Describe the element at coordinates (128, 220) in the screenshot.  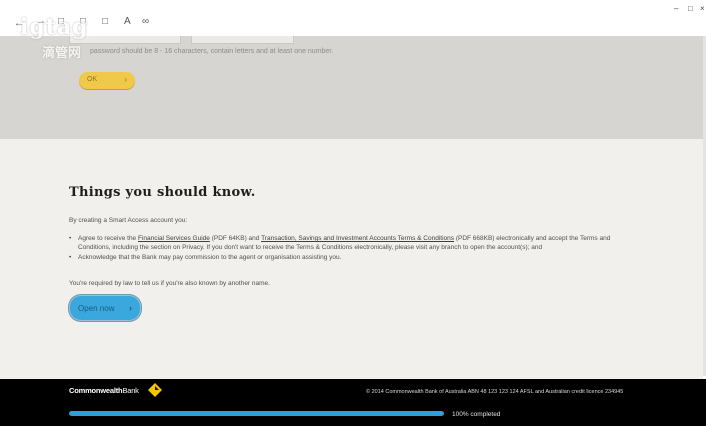
I see `intro-text: By creating a Smart Access account you:` at that location.